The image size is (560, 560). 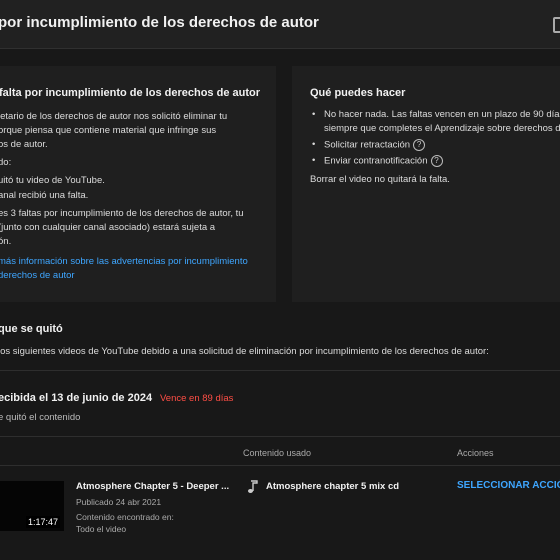 I want to click on what-you-can-do-title: Qué puedes hacer, so click(x=358, y=93).